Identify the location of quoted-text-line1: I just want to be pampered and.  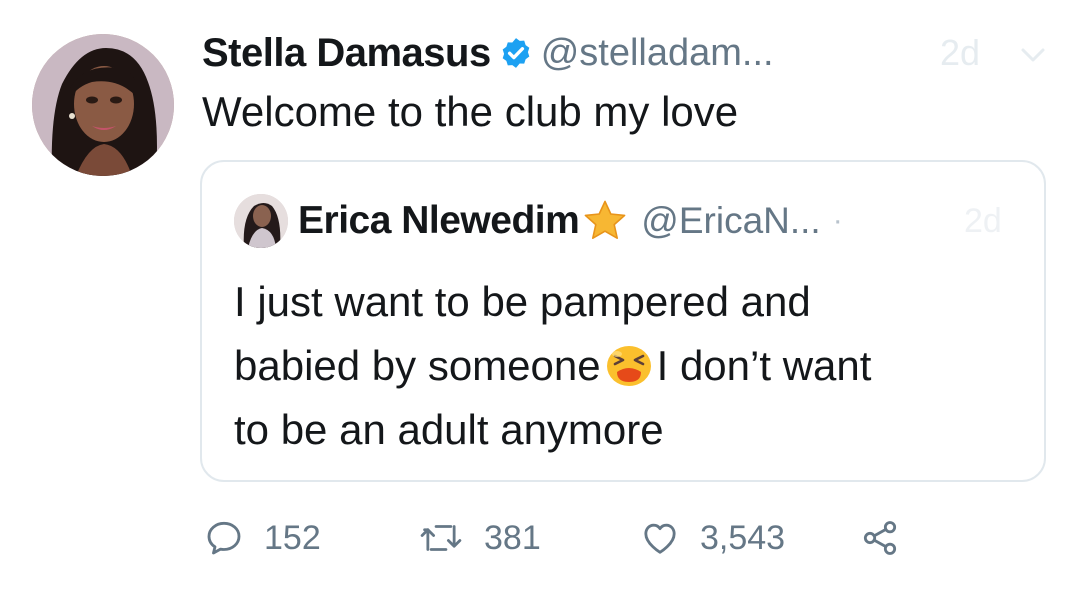
(522, 301).